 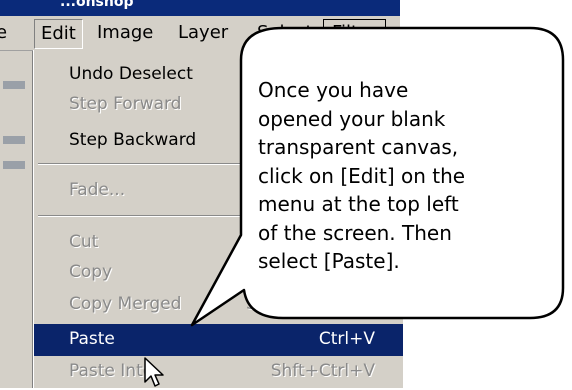 I want to click on tool-strip, so click(x=16, y=219).